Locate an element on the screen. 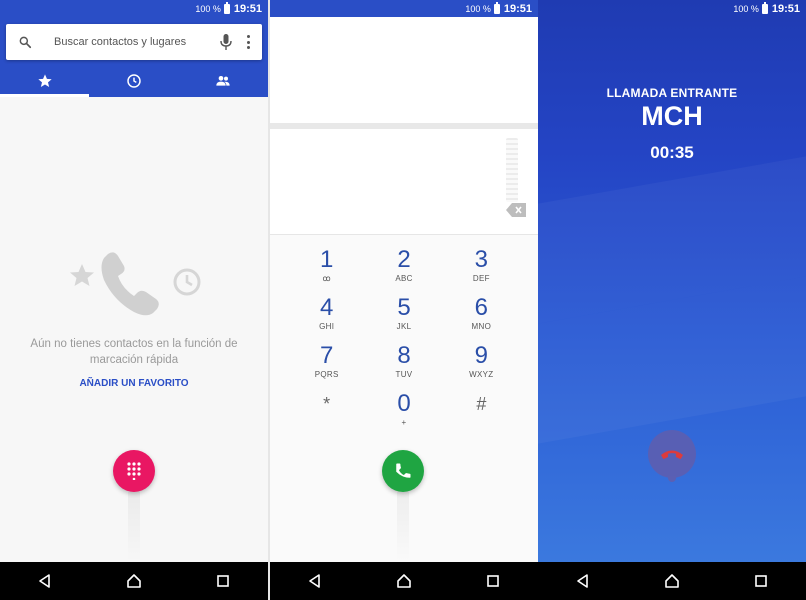 Image resolution: width=806 pixels, height=600 pixels. key-letters: MNO is located at coordinates (481, 326).